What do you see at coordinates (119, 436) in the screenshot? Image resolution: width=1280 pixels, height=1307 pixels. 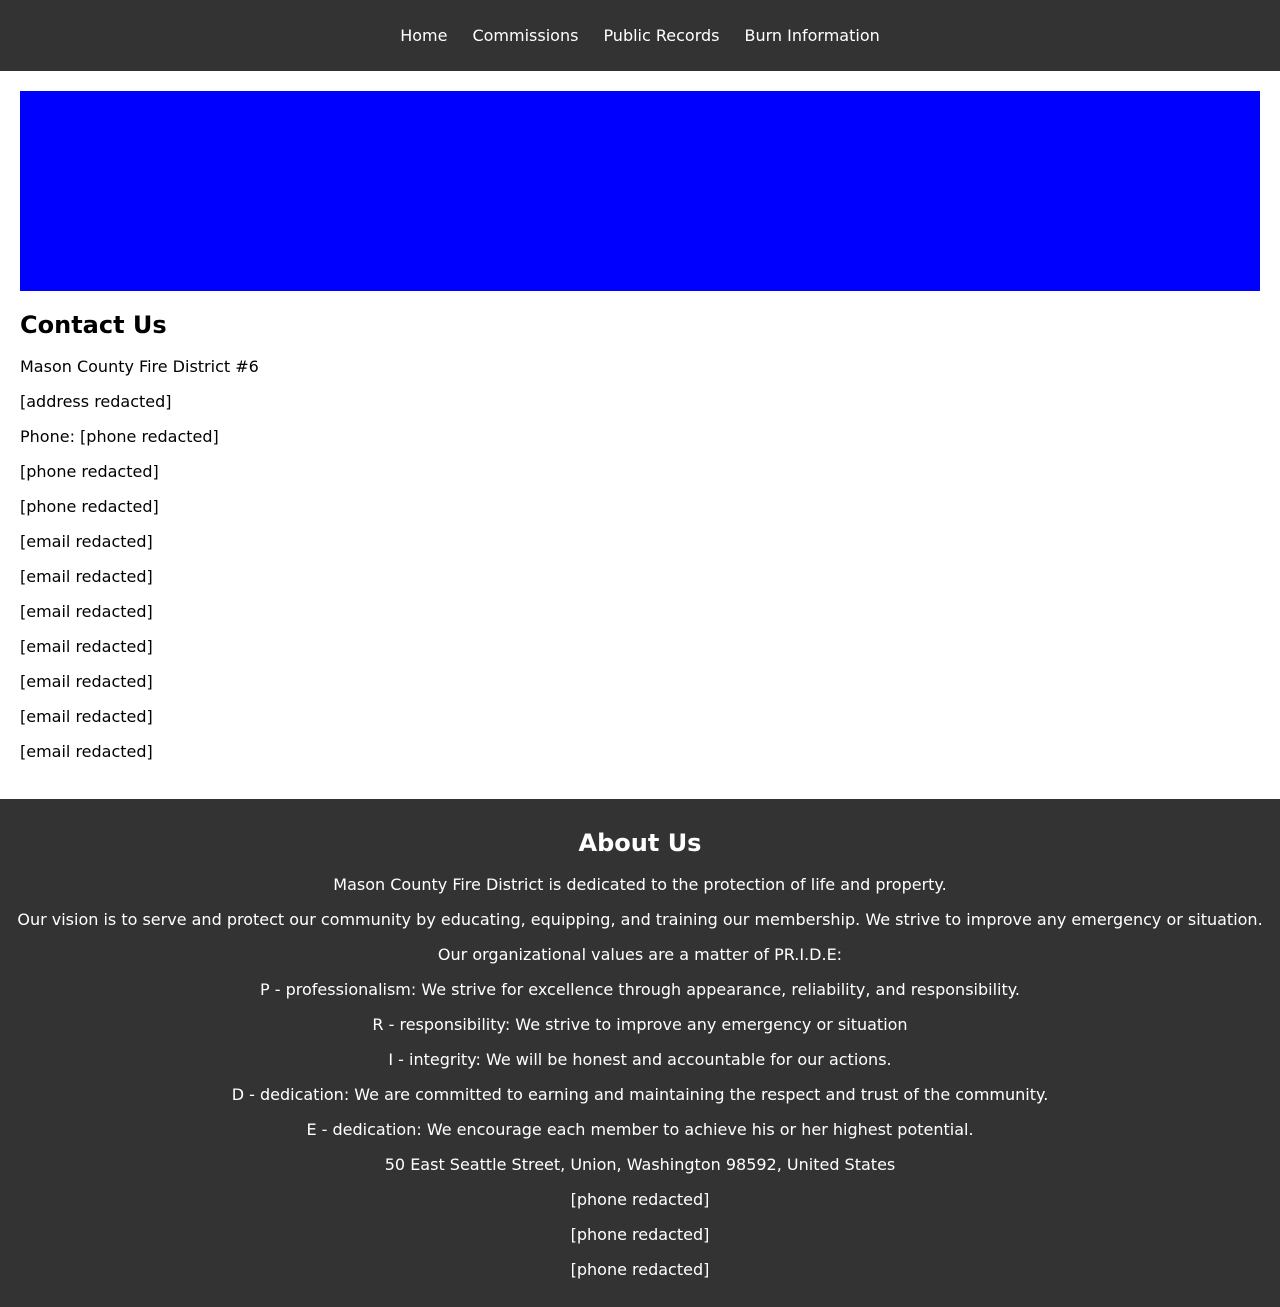 I see `contact-phone: Phone: [phone redacted]` at bounding box center [119, 436].